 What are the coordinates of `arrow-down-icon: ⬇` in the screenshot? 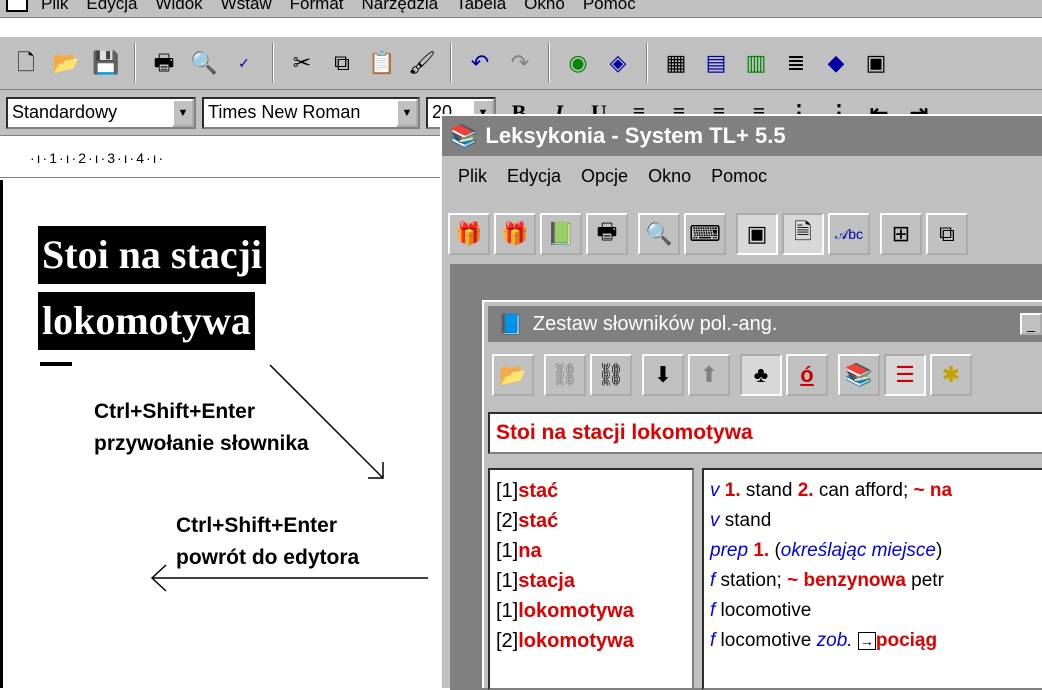 It's located at (663, 375).